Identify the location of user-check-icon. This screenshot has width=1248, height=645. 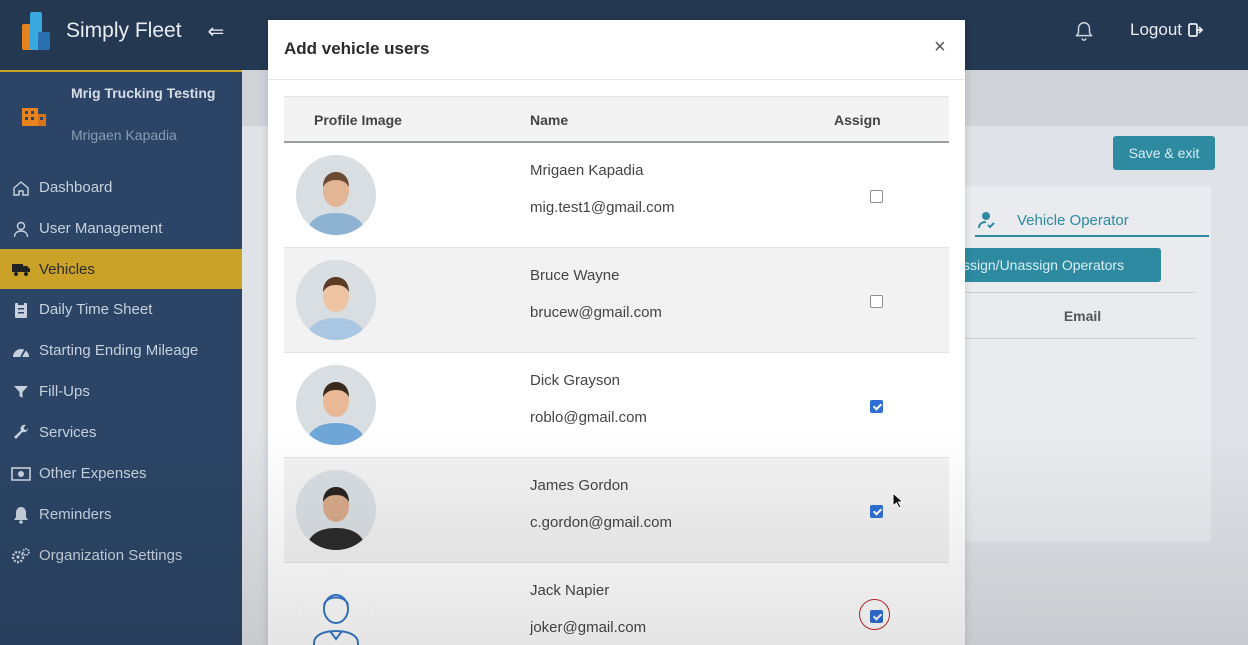
(986, 220).